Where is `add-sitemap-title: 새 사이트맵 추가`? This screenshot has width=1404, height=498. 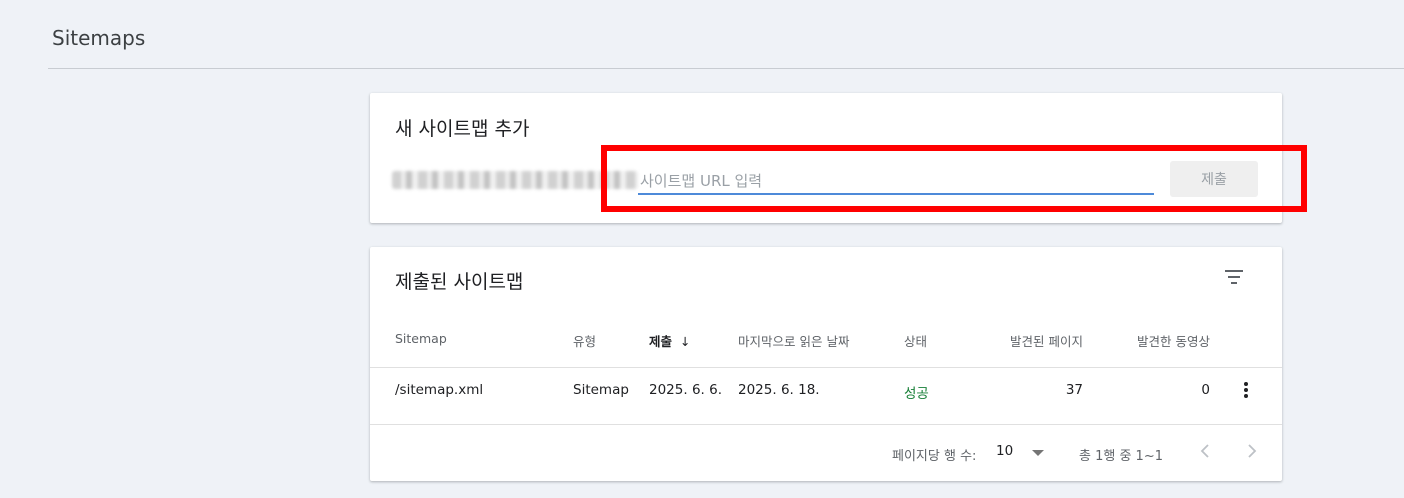 add-sitemap-title: 새 사이트맵 추가 is located at coordinates (462, 129).